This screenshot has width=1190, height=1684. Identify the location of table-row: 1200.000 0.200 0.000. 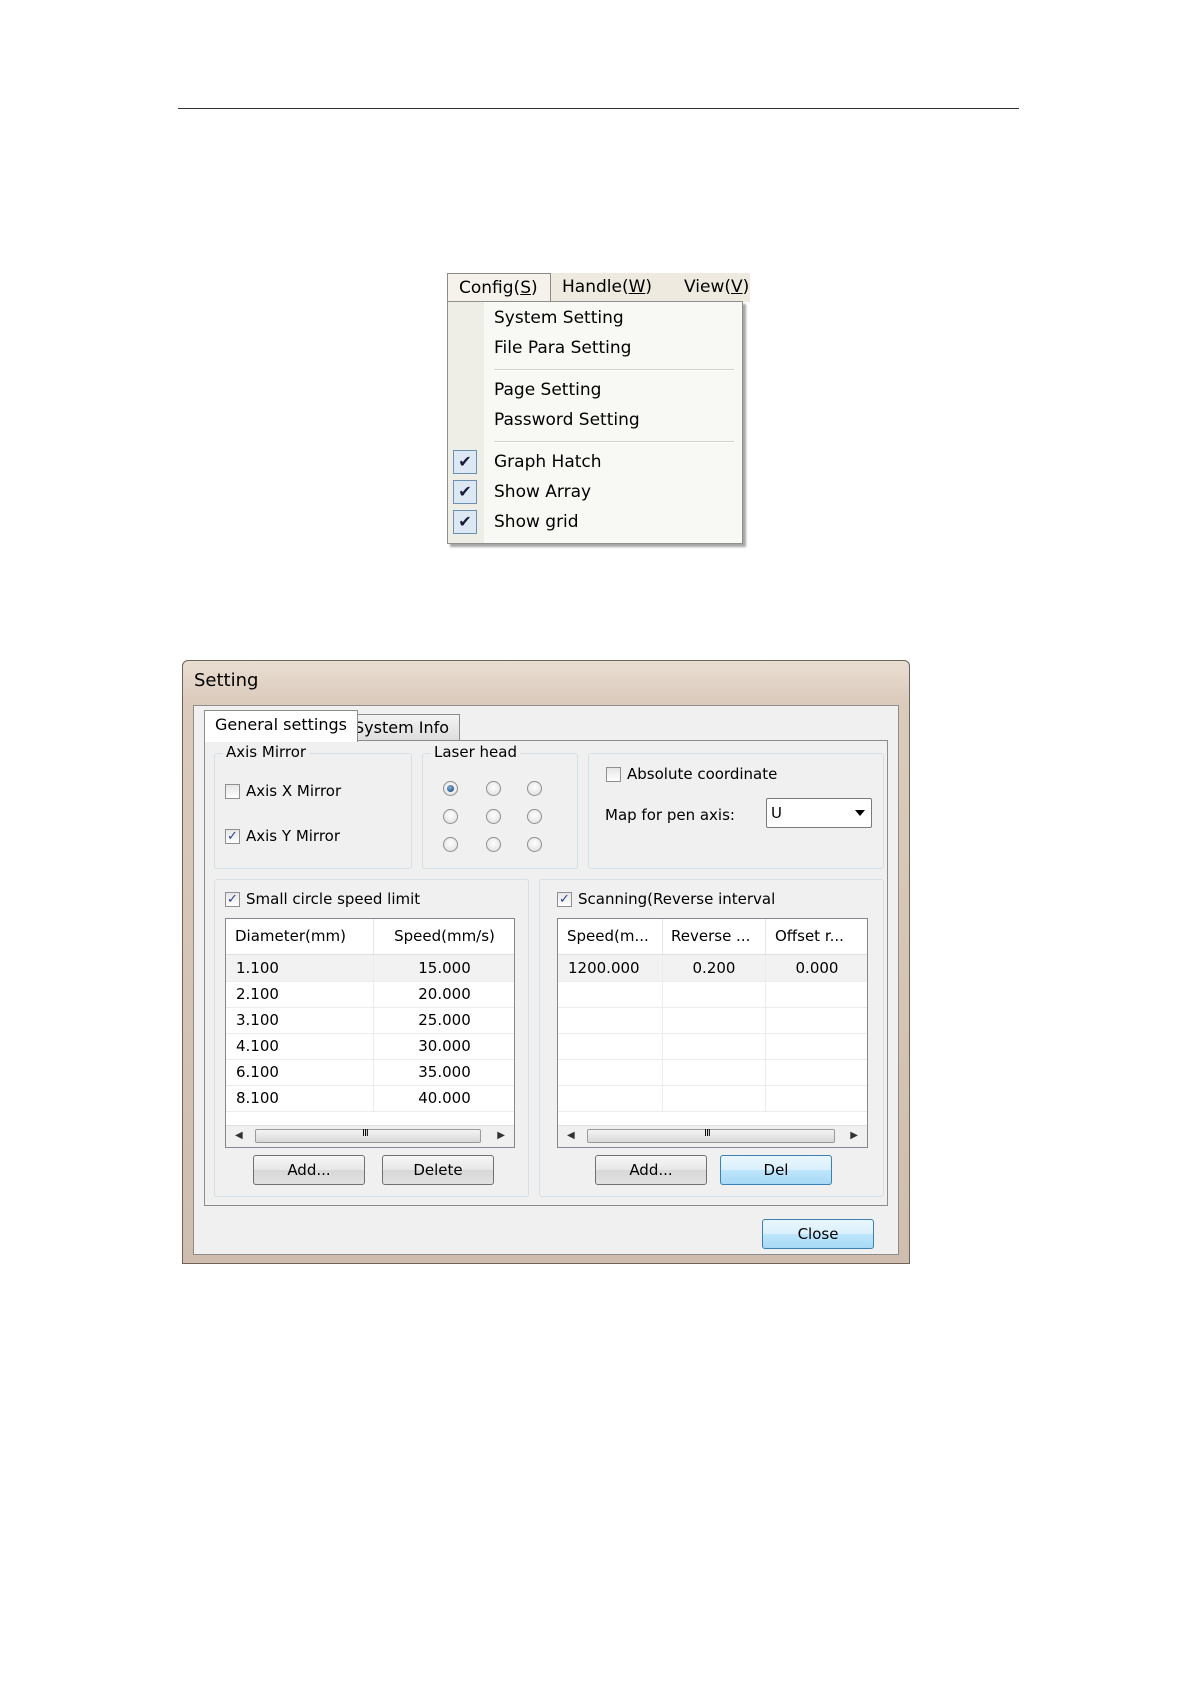
(712, 968).